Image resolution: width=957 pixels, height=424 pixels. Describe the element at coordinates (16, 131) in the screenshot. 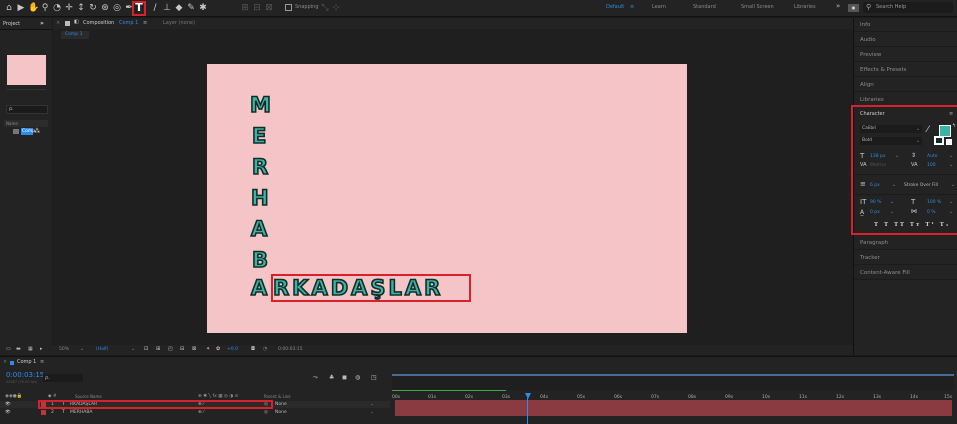

I see `composition-icon` at that location.